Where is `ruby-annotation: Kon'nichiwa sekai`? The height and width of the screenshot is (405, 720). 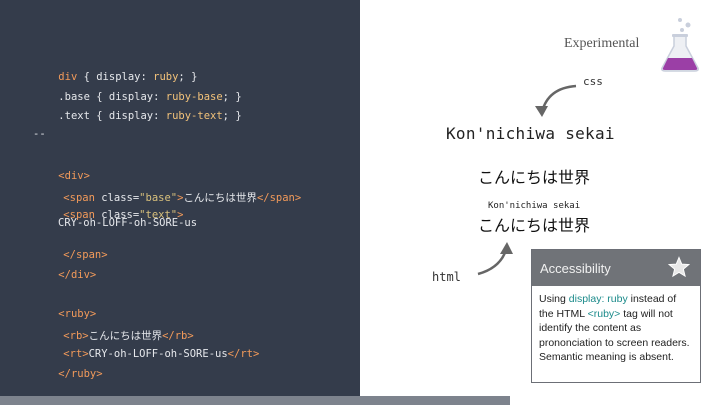
ruby-annotation: Kon'nichiwa sekai is located at coordinates (534, 206).